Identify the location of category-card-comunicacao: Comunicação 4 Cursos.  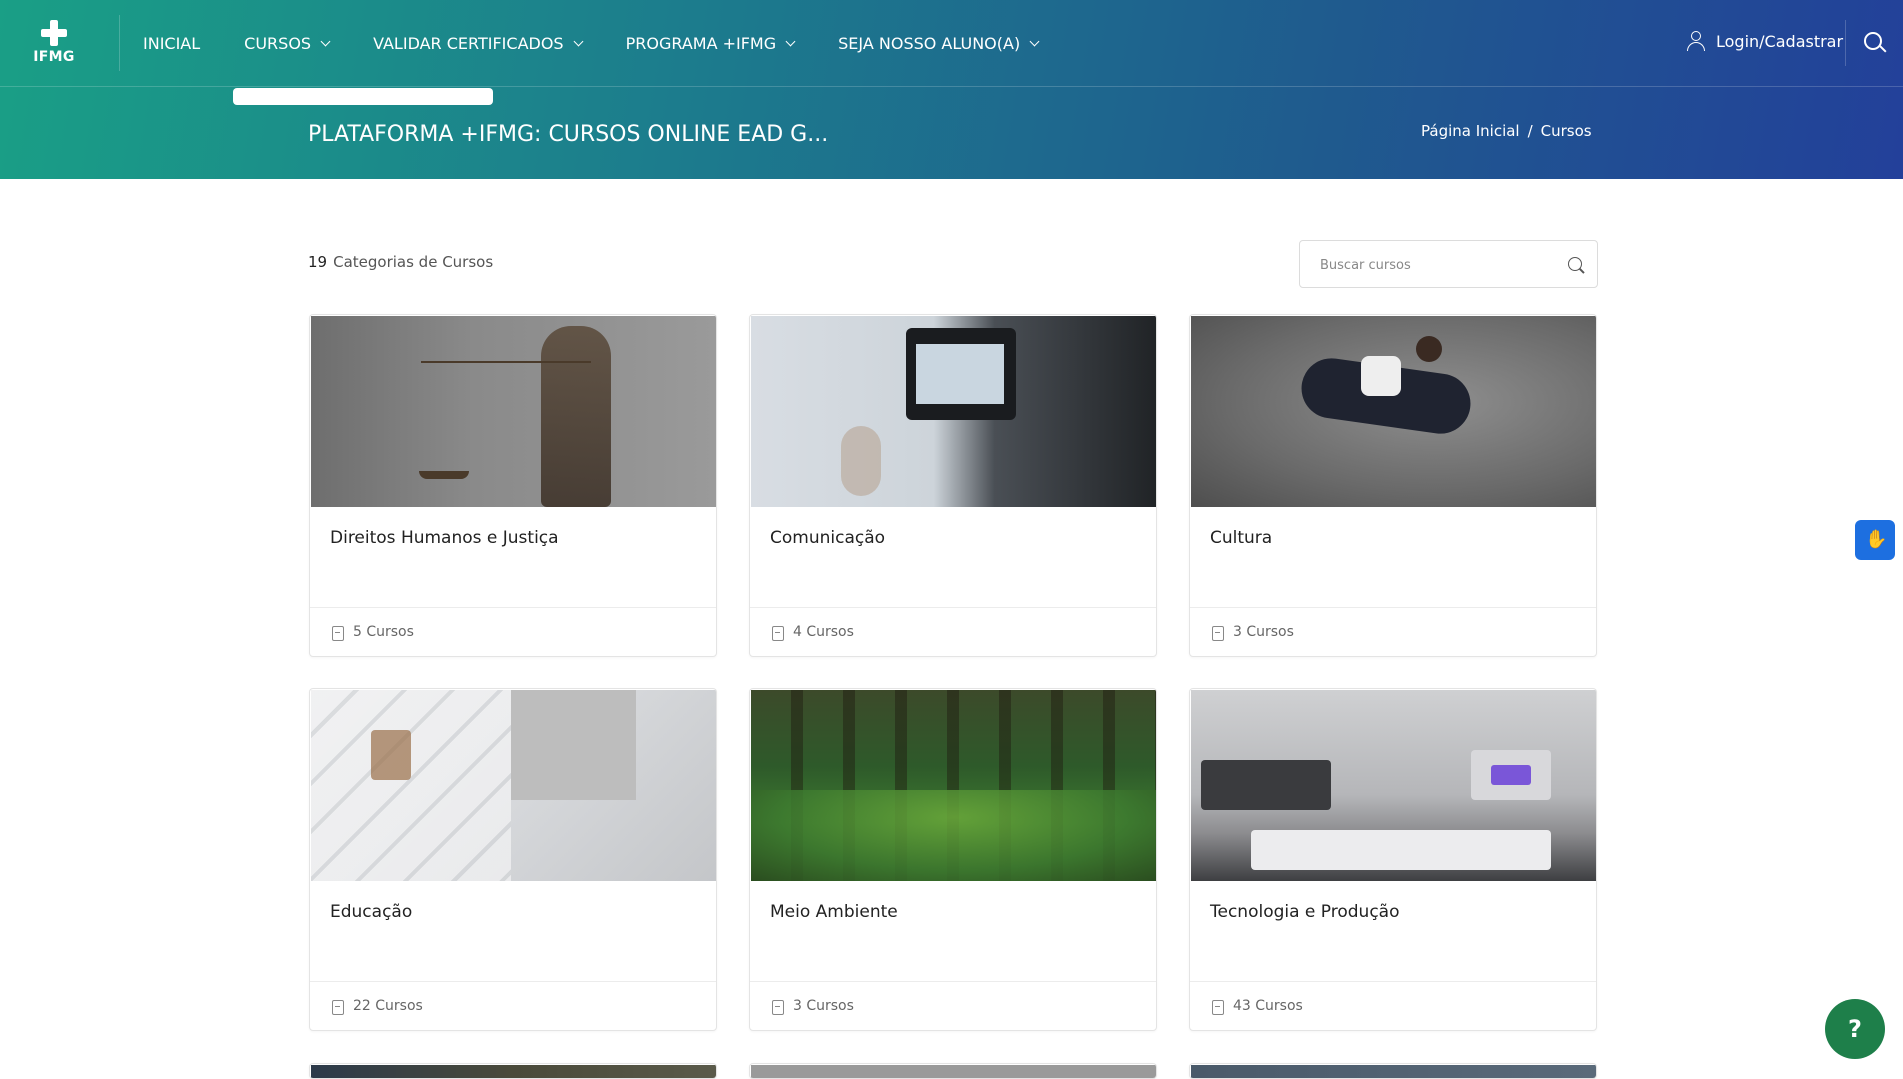
(953, 485).